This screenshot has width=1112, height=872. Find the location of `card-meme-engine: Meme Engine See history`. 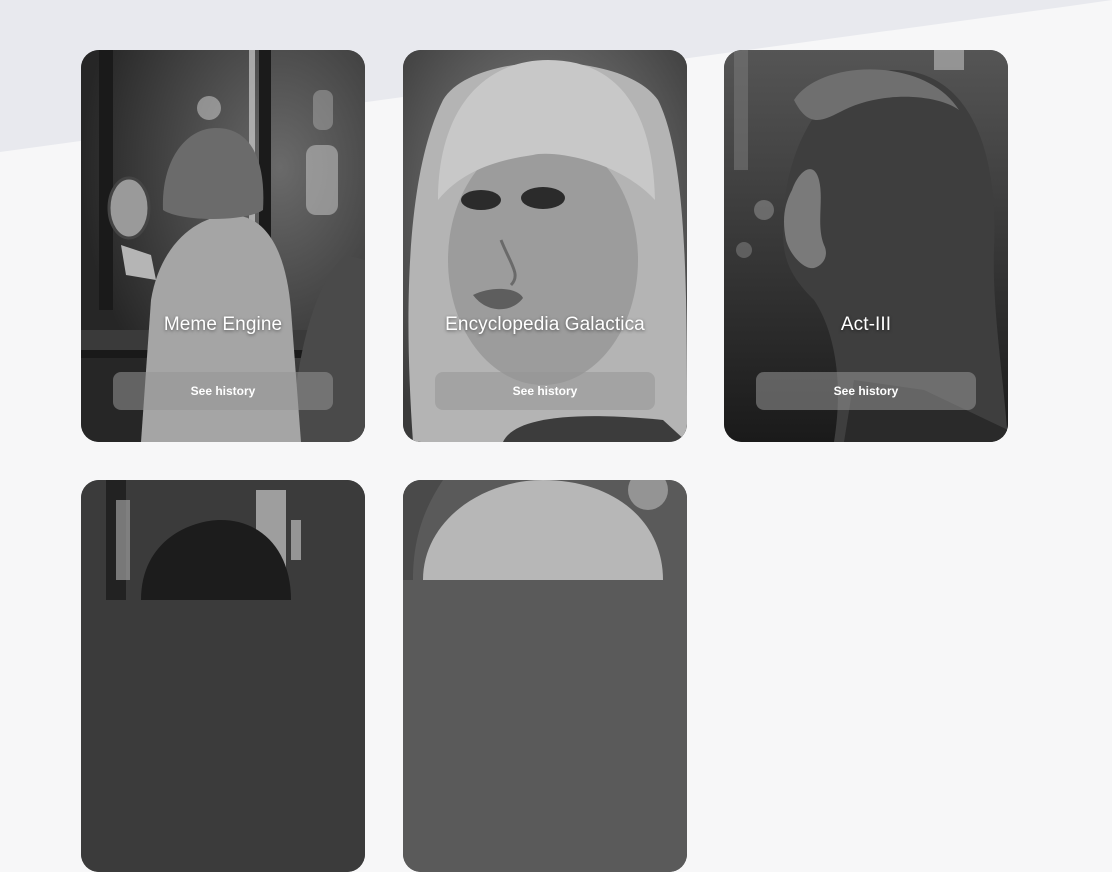

card-meme-engine: Meme Engine See history is located at coordinates (223, 246).